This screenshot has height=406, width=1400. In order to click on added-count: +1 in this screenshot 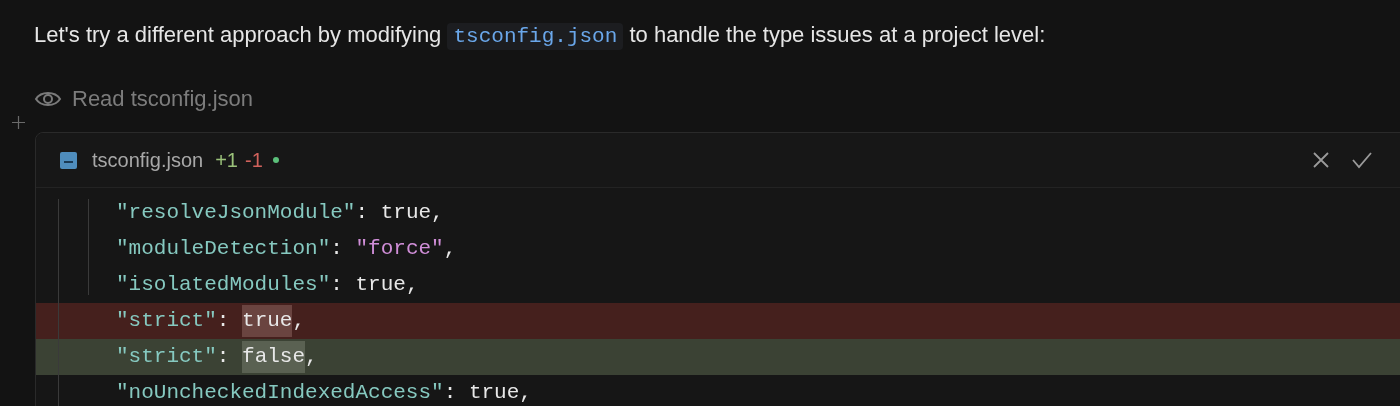, I will do `click(226, 160)`.